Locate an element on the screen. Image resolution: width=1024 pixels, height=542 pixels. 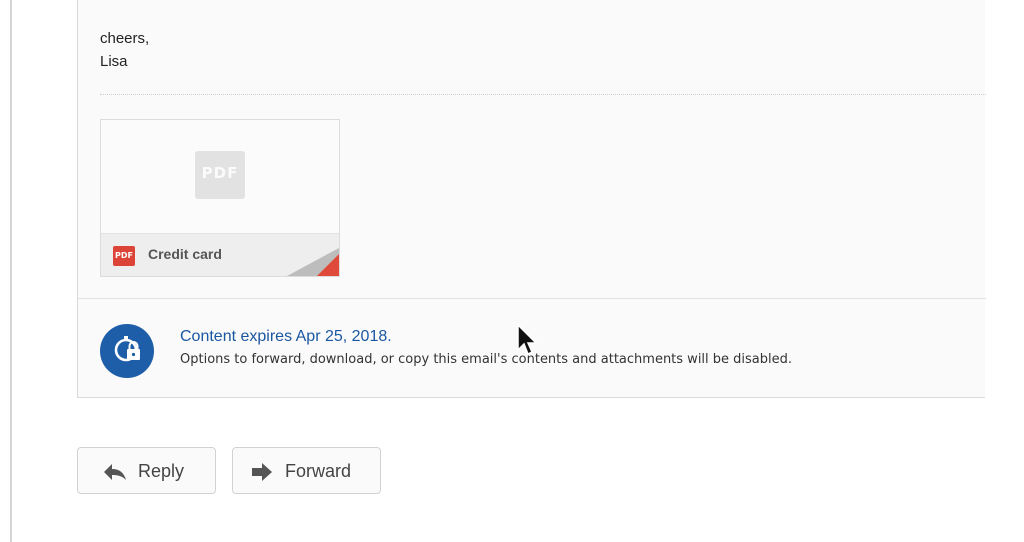
message-signoff: cheers, Lisa is located at coordinates (124, 50).